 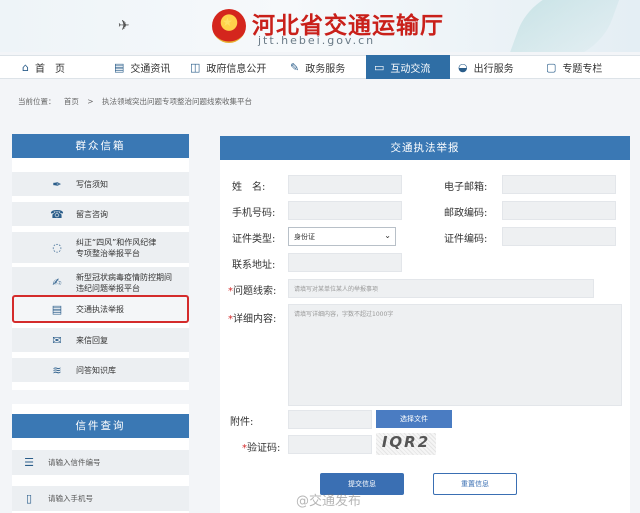 What do you see at coordinates (330, 419) in the screenshot?
I see `attach-filename-field` at bounding box center [330, 419].